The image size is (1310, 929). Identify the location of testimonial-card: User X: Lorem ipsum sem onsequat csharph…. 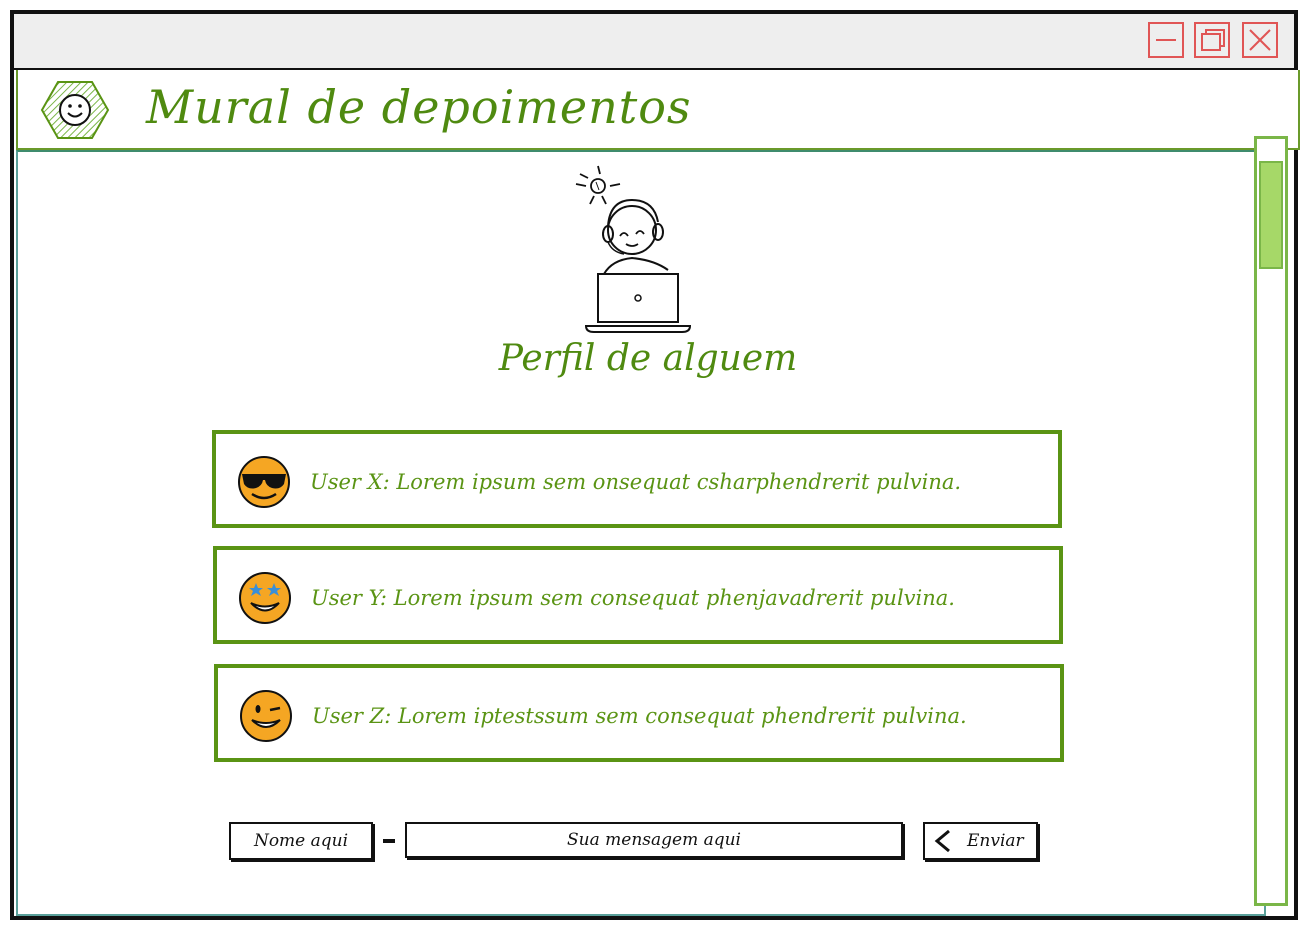
(637, 479).